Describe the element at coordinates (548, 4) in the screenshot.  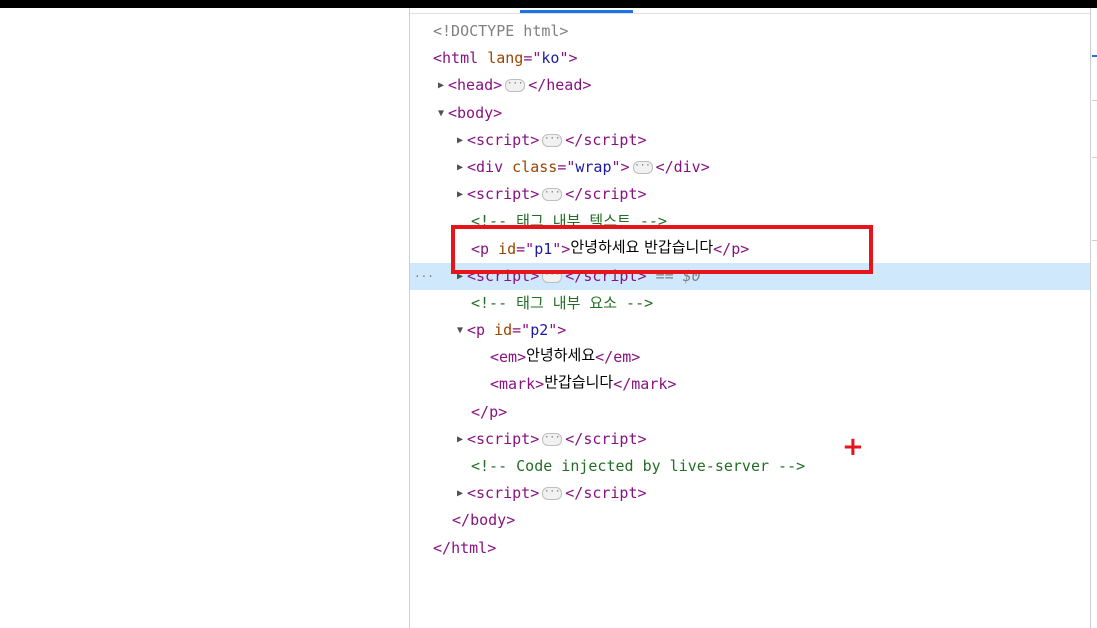
I see `top-window-bar` at that location.